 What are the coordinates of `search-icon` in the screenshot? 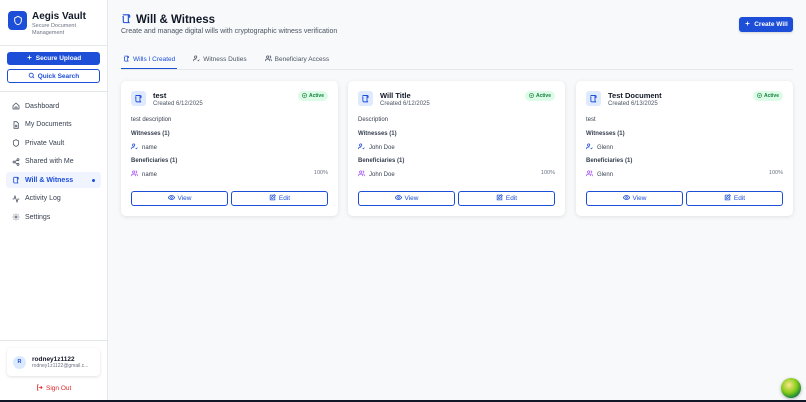 It's located at (31, 76).